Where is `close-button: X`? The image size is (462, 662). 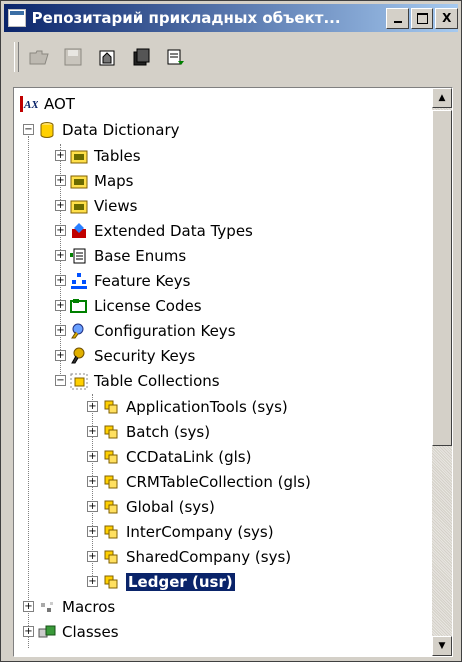
close-button: X is located at coordinates (446, 18).